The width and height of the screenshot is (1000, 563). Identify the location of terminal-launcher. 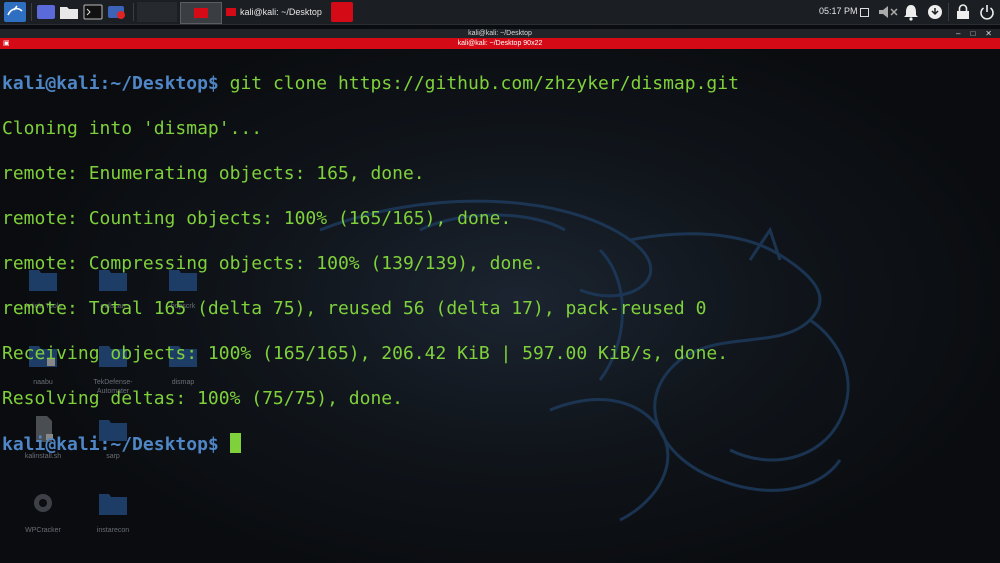
(93, 12).